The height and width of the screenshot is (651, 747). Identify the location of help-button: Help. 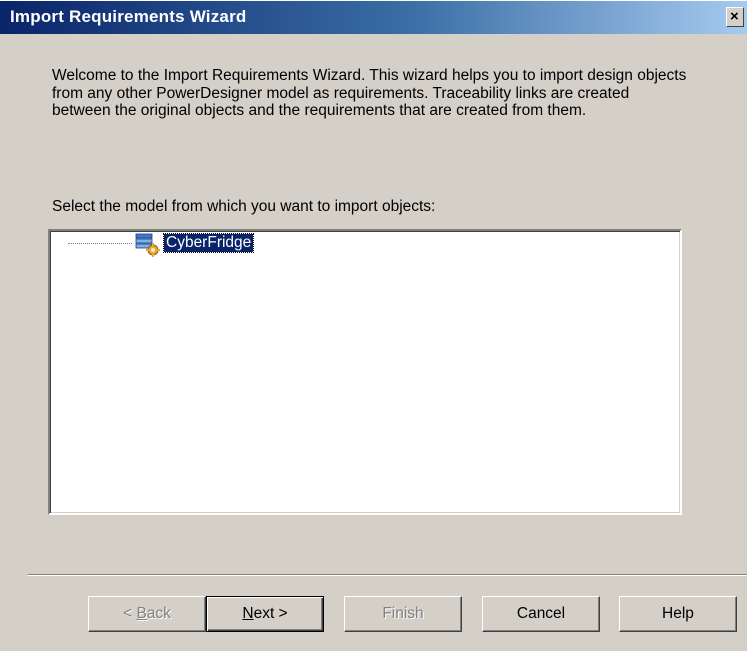
(678, 614).